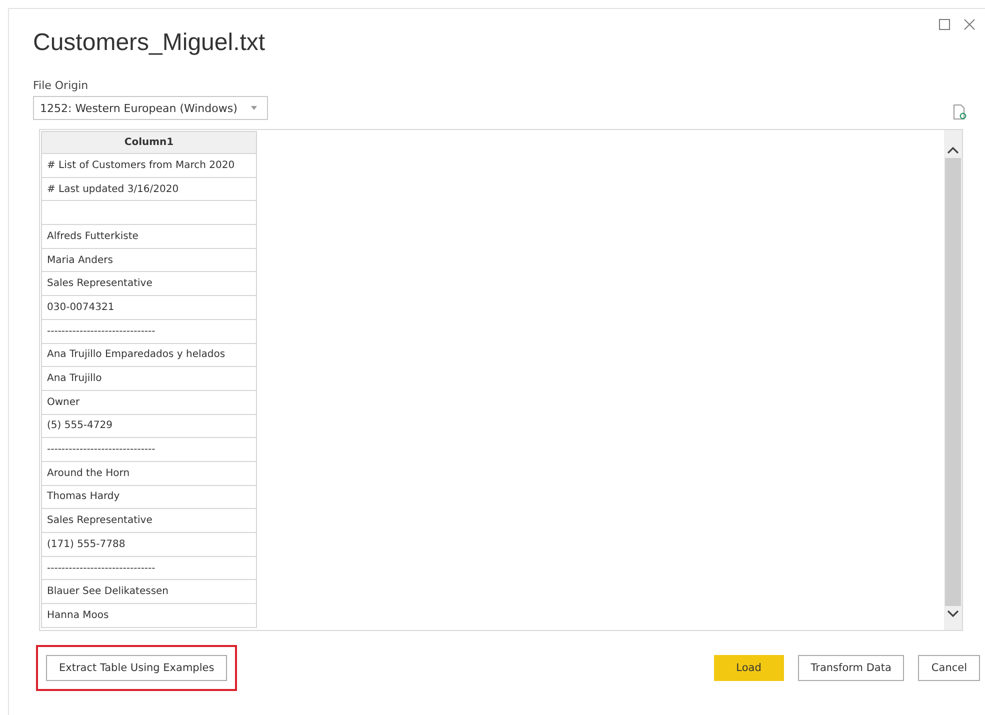 The height and width of the screenshot is (715, 985). What do you see at coordinates (953, 380) in the screenshot?
I see `scrollbar` at bounding box center [953, 380].